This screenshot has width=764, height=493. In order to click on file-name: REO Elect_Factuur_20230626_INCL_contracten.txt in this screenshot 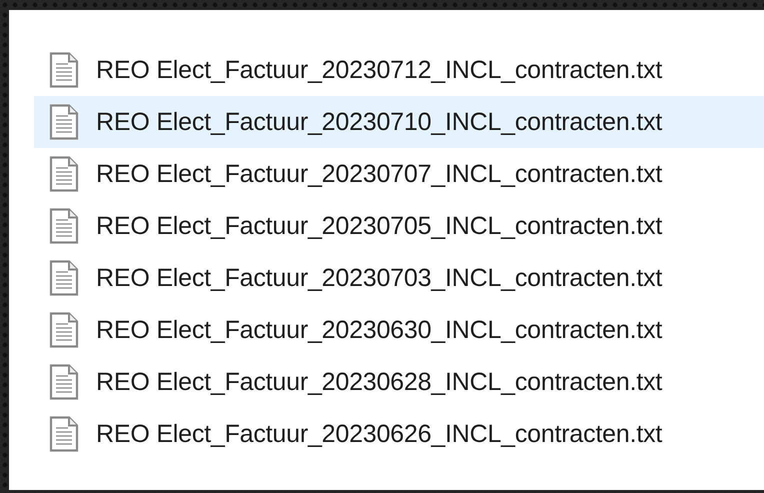, I will do `click(379, 434)`.